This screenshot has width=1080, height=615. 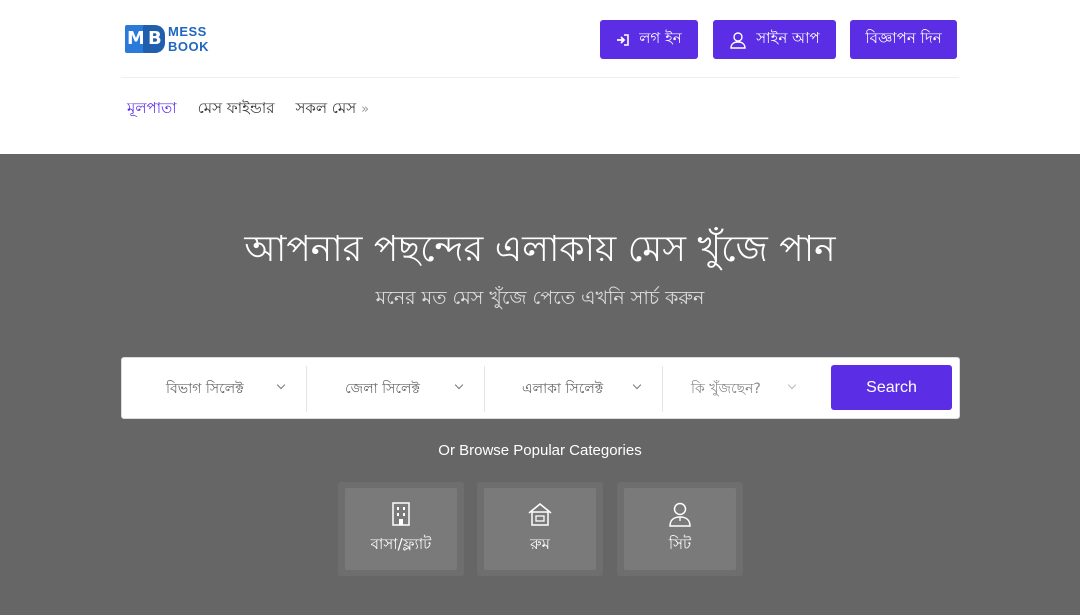 What do you see at coordinates (325, 109) in the screenshot?
I see `nav-all-mess: সকল মেস` at bounding box center [325, 109].